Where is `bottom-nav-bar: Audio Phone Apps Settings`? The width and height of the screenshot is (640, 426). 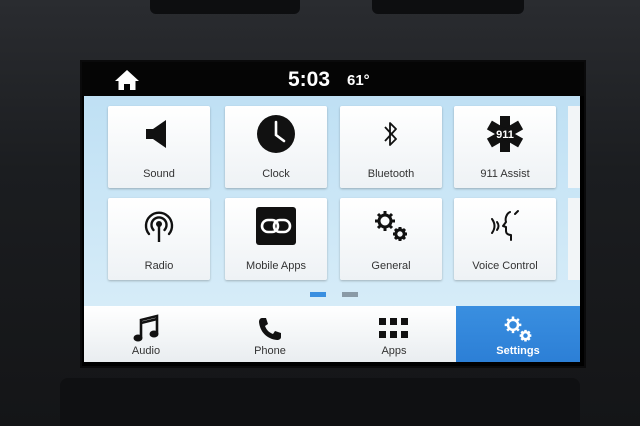 bottom-nav-bar: Audio Phone Apps Settings is located at coordinates (332, 334).